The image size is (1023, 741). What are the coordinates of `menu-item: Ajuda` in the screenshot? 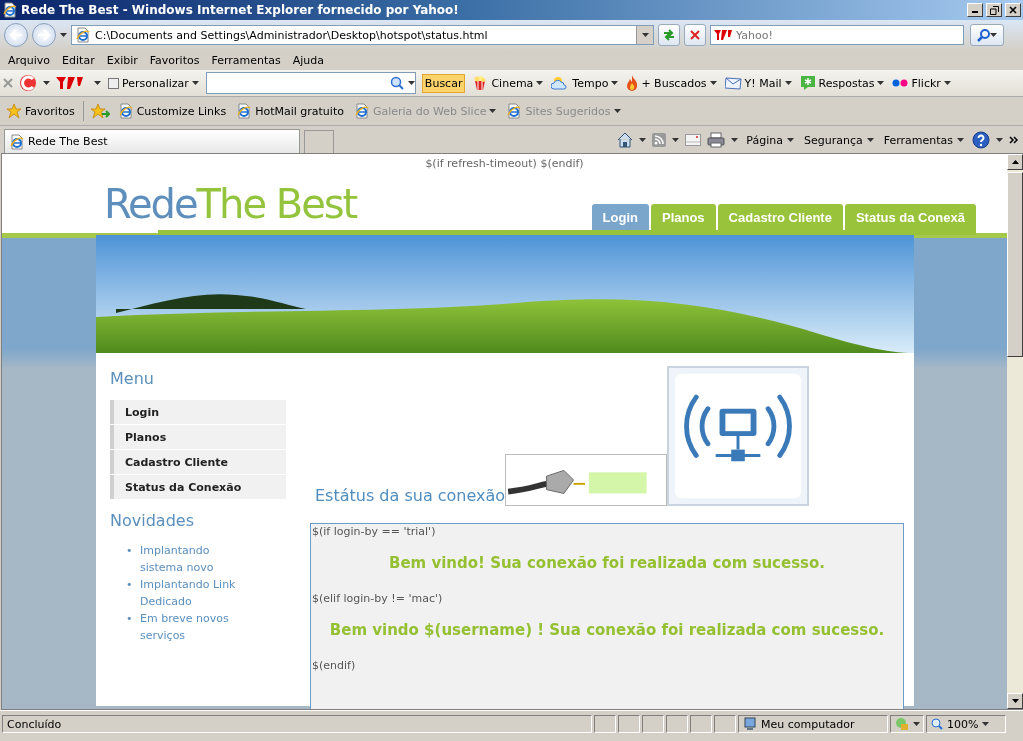 It's located at (308, 60).